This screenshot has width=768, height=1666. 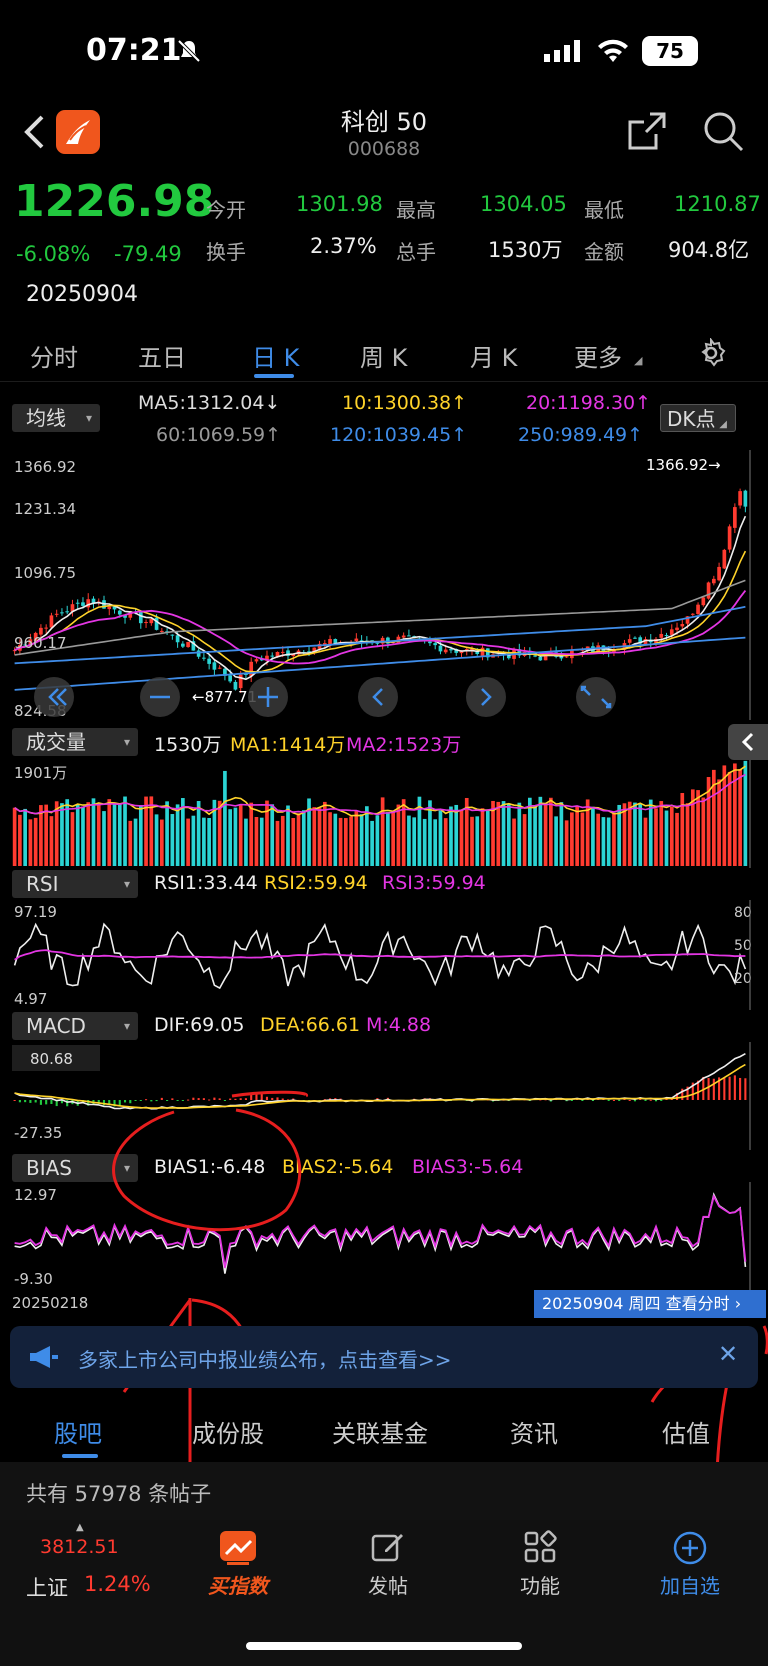 I want to click on tab-news: 资讯, so click(x=534, y=1431).